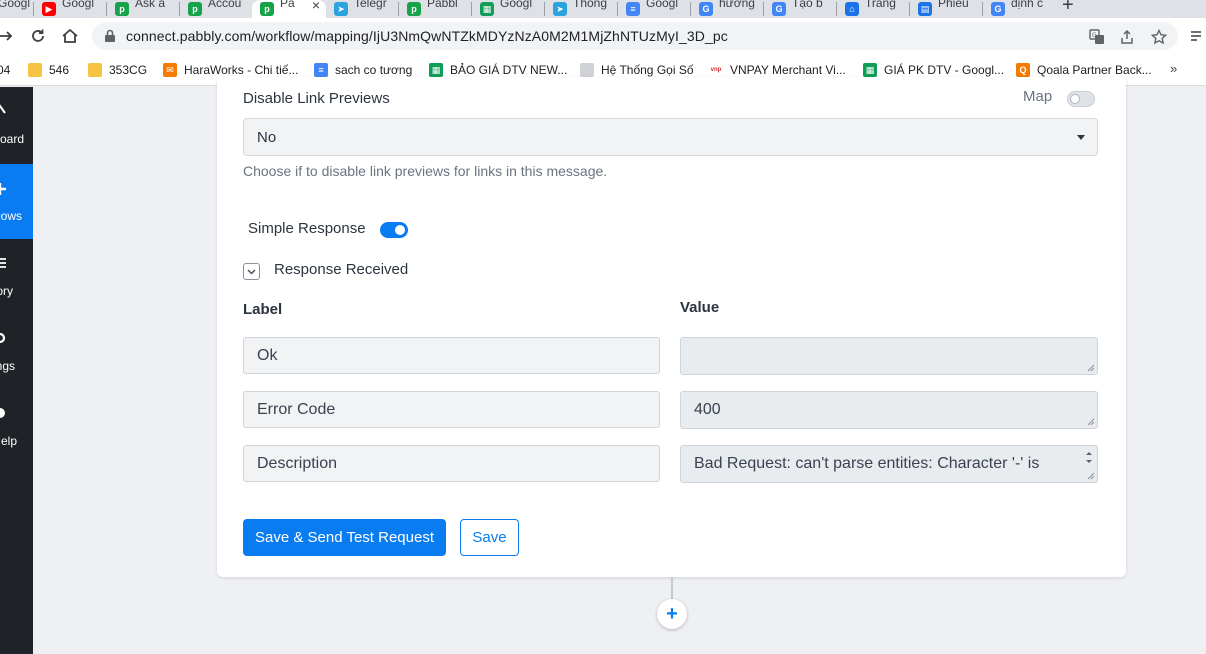 The width and height of the screenshot is (1206, 654). What do you see at coordinates (16, 351) in the screenshot?
I see `sidebar-item-settings: ngs` at bounding box center [16, 351].